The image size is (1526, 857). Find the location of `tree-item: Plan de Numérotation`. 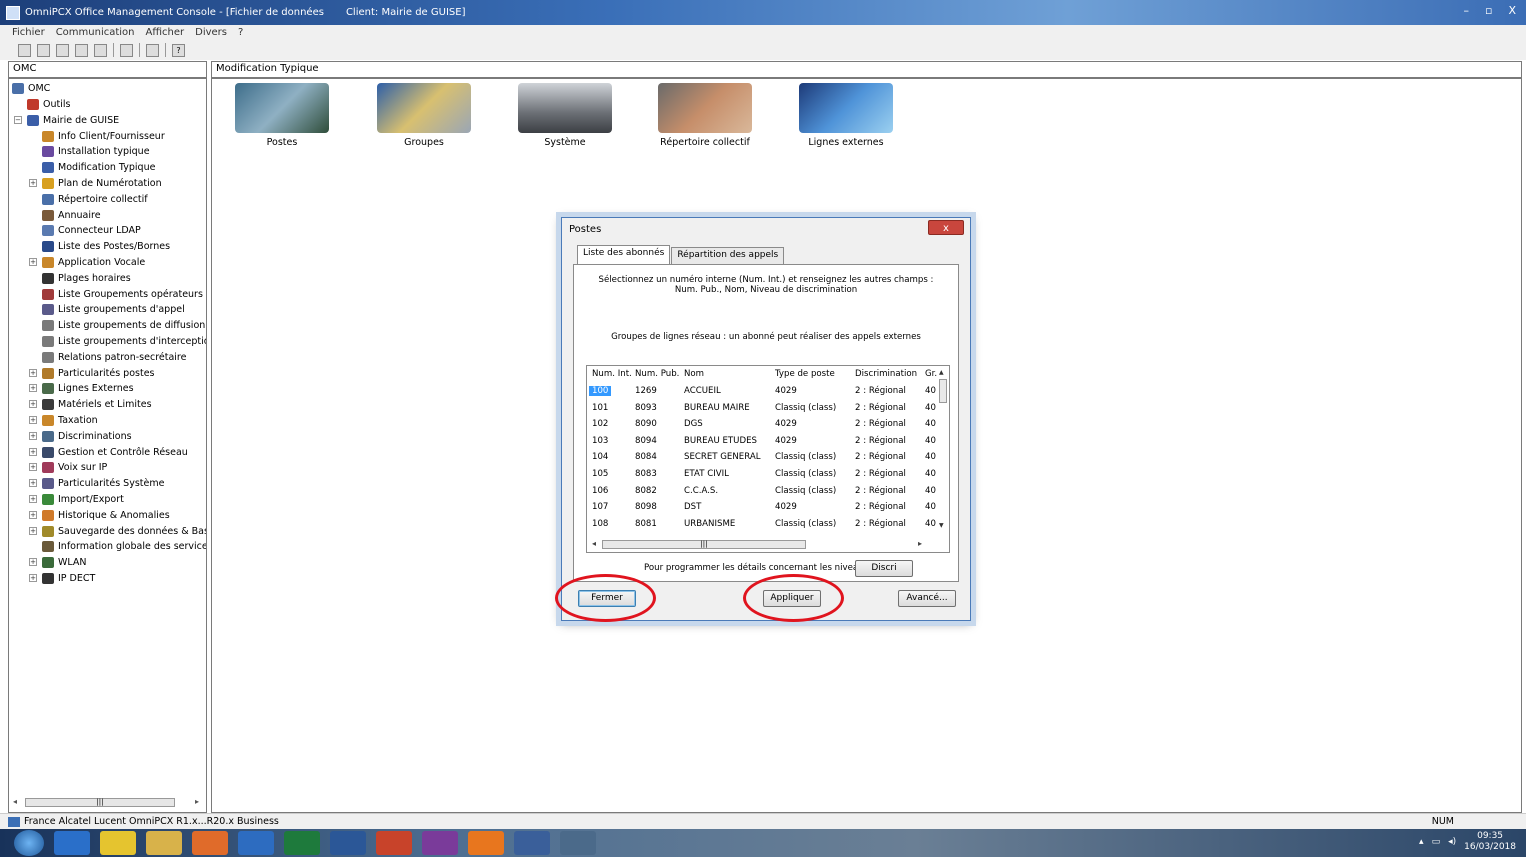

tree-item: Plan de Numérotation is located at coordinates (102, 183).